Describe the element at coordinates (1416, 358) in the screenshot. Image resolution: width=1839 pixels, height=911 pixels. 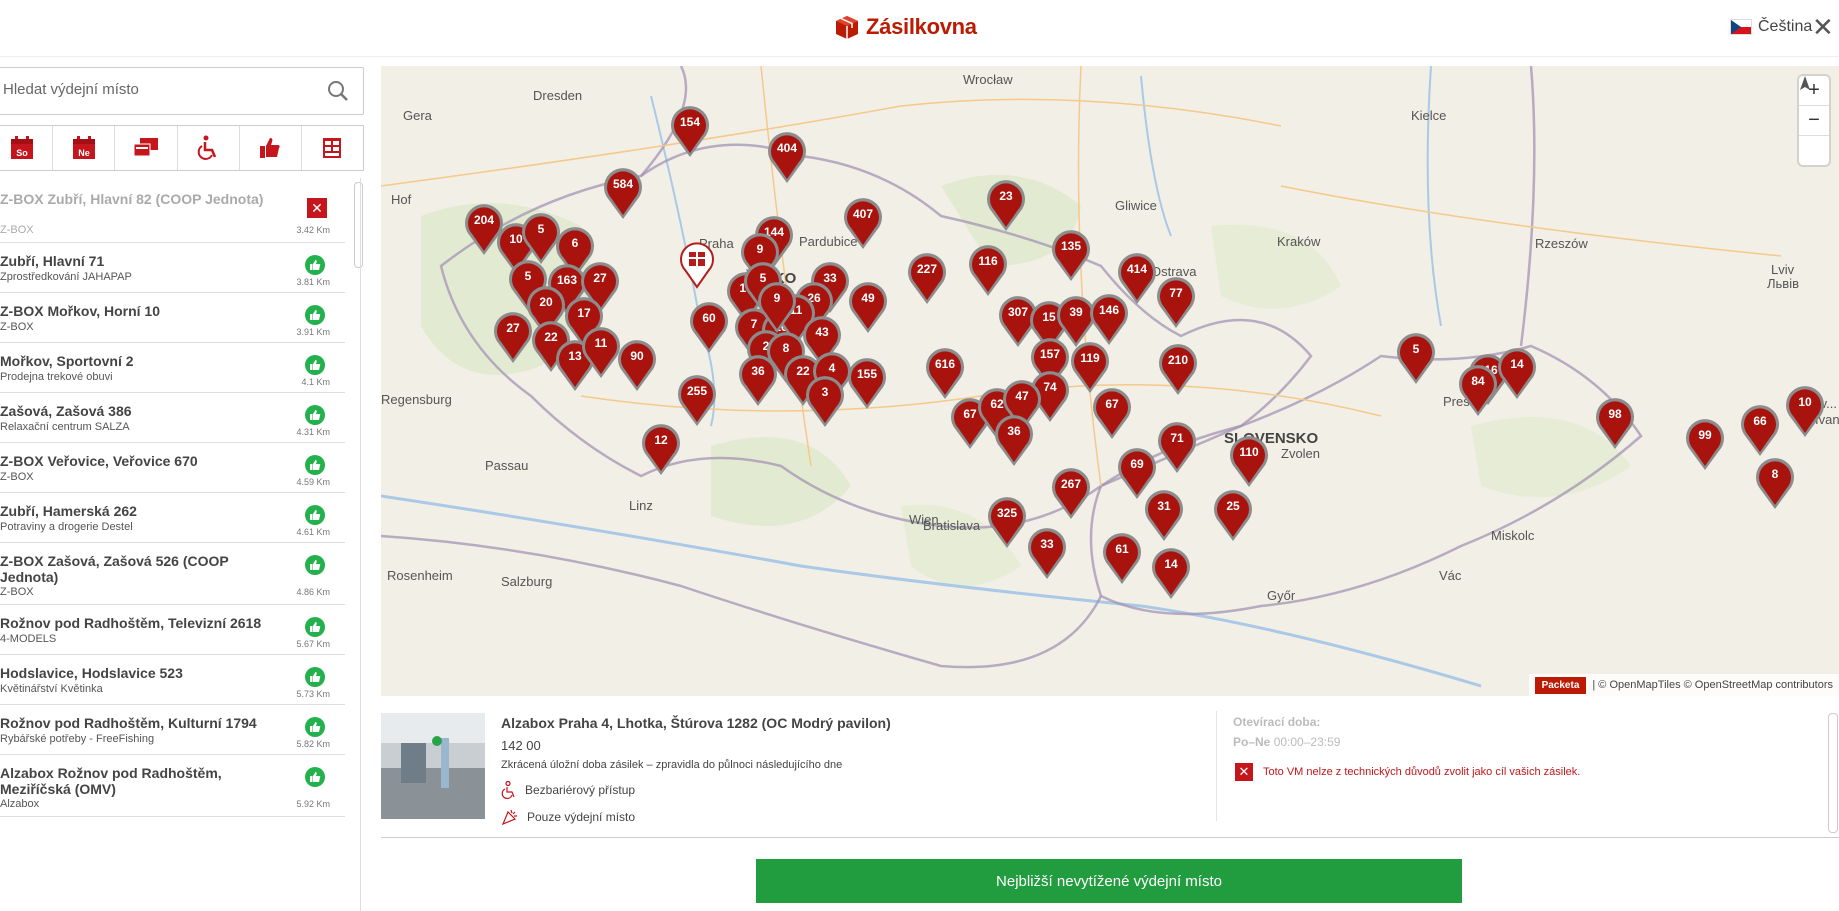
I see `map-pin-cluster: 5` at that location.